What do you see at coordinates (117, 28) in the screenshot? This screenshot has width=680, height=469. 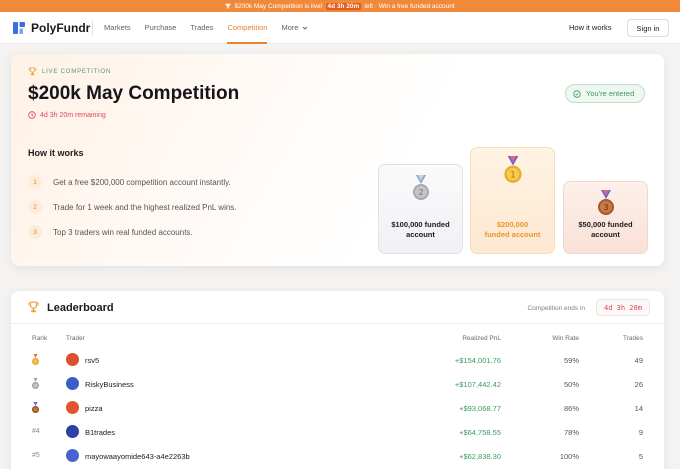 I see `nav-link-markets: Markets` at bounding box center [117, 28].